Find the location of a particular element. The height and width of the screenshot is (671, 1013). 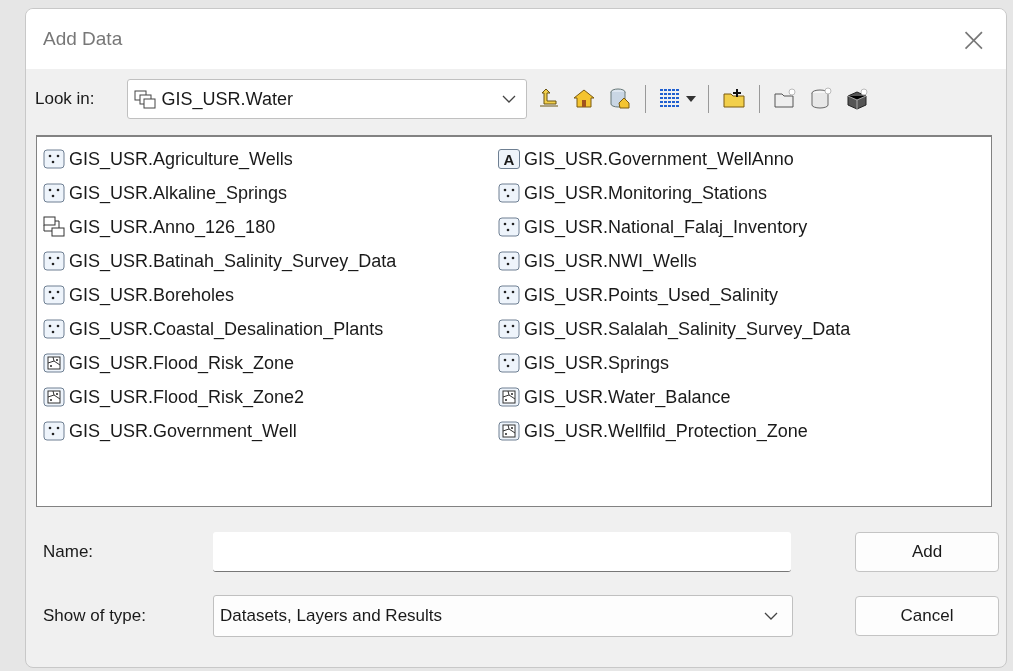

name-label: Name: is located at coordinates (69, 552).